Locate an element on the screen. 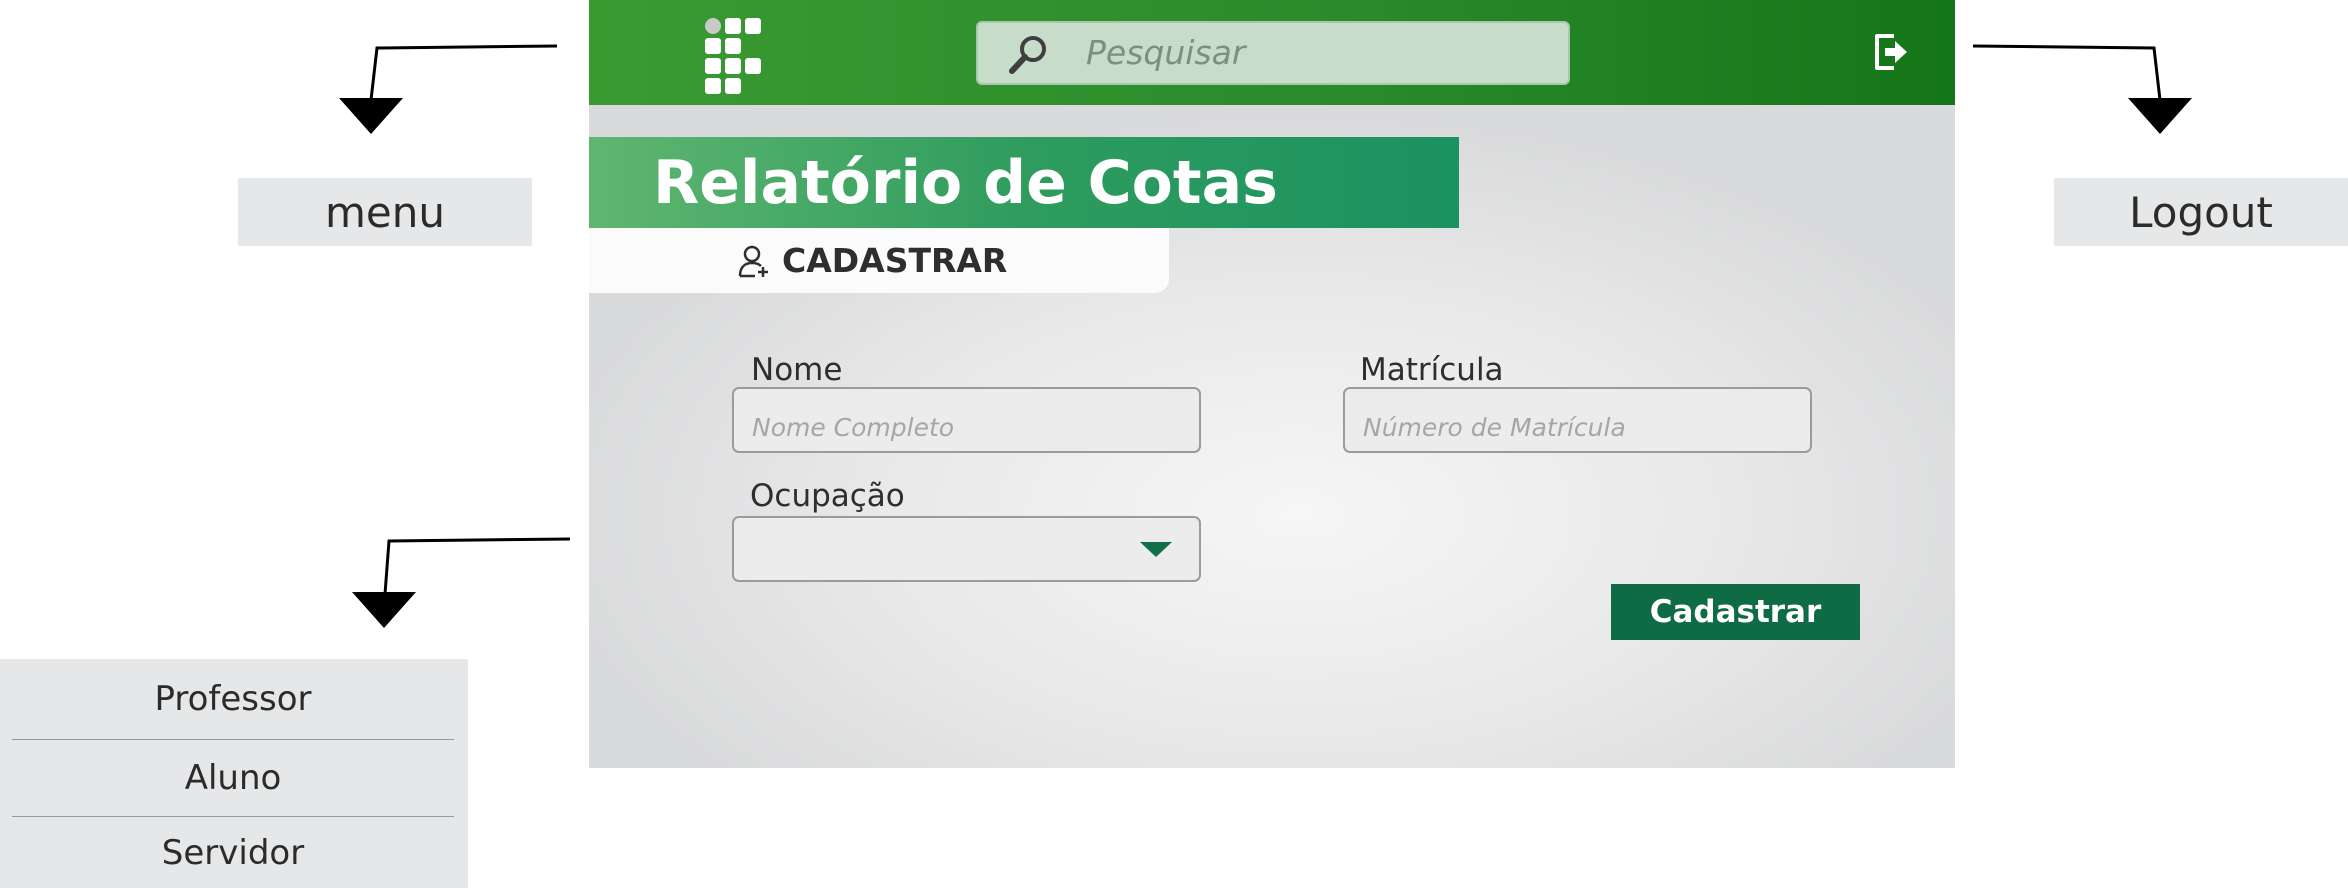  occupation-option-aluno: Aluno is located at coordinates (233, 778).